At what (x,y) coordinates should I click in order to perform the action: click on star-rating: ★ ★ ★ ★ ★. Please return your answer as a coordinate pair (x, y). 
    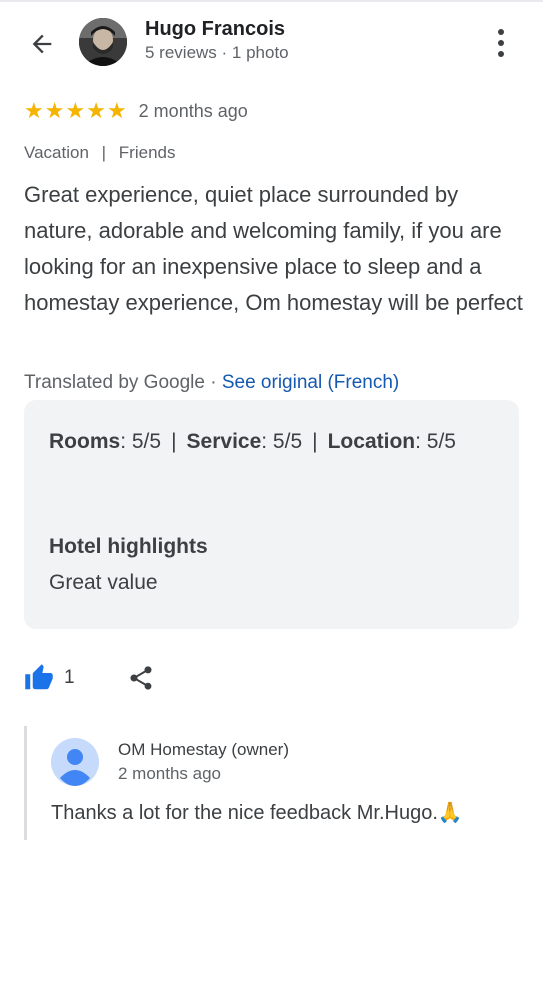
    Looking at the image, I should click on (75, 111).